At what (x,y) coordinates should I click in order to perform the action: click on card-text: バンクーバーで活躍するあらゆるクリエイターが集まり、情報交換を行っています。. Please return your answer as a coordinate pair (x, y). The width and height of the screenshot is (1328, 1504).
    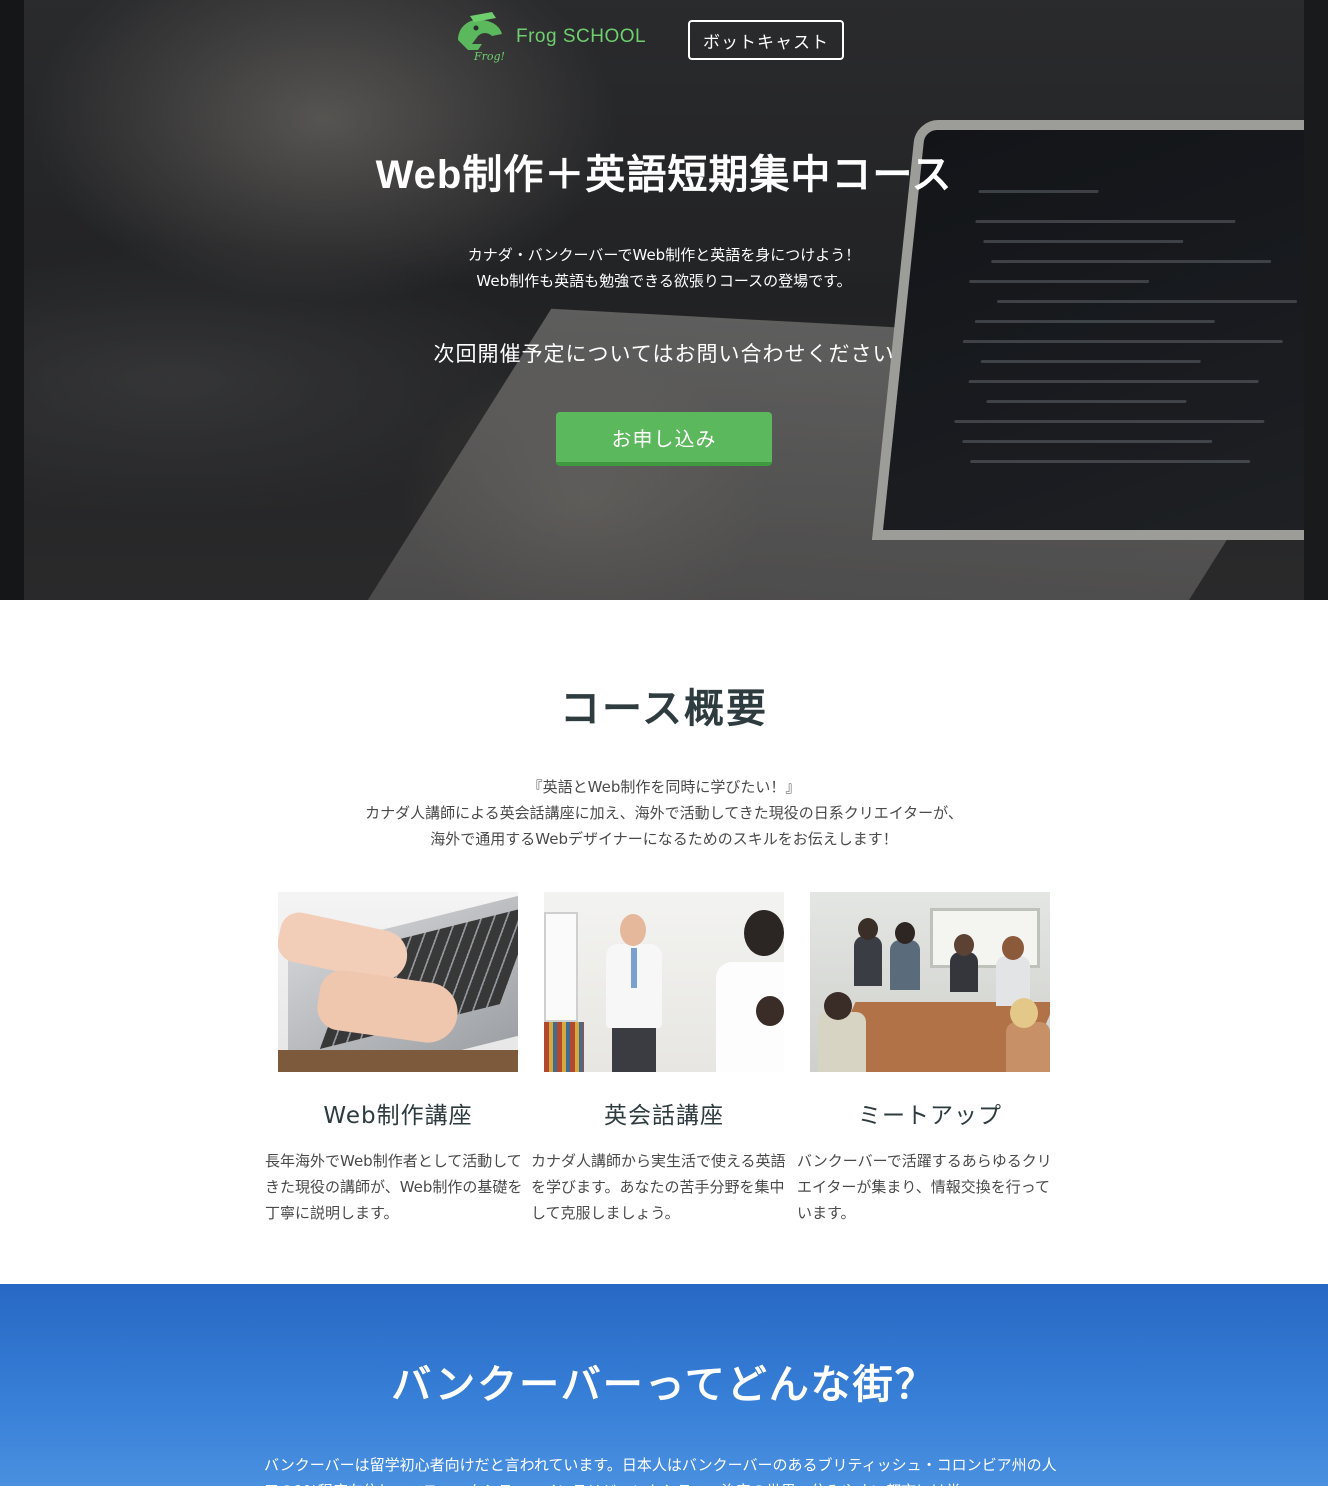
    Looking at the image, I should click on (924, 1187).